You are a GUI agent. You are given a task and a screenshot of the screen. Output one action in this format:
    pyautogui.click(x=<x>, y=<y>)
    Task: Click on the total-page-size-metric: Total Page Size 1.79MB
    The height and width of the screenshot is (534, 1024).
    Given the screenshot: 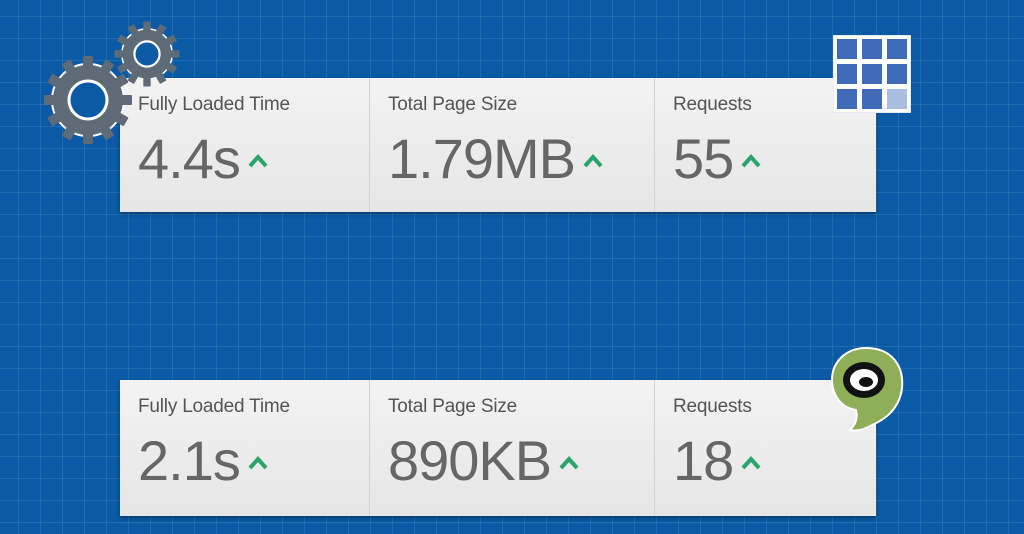 What is the action you would take?
    pyautogui.click(x=512, y=145)
    